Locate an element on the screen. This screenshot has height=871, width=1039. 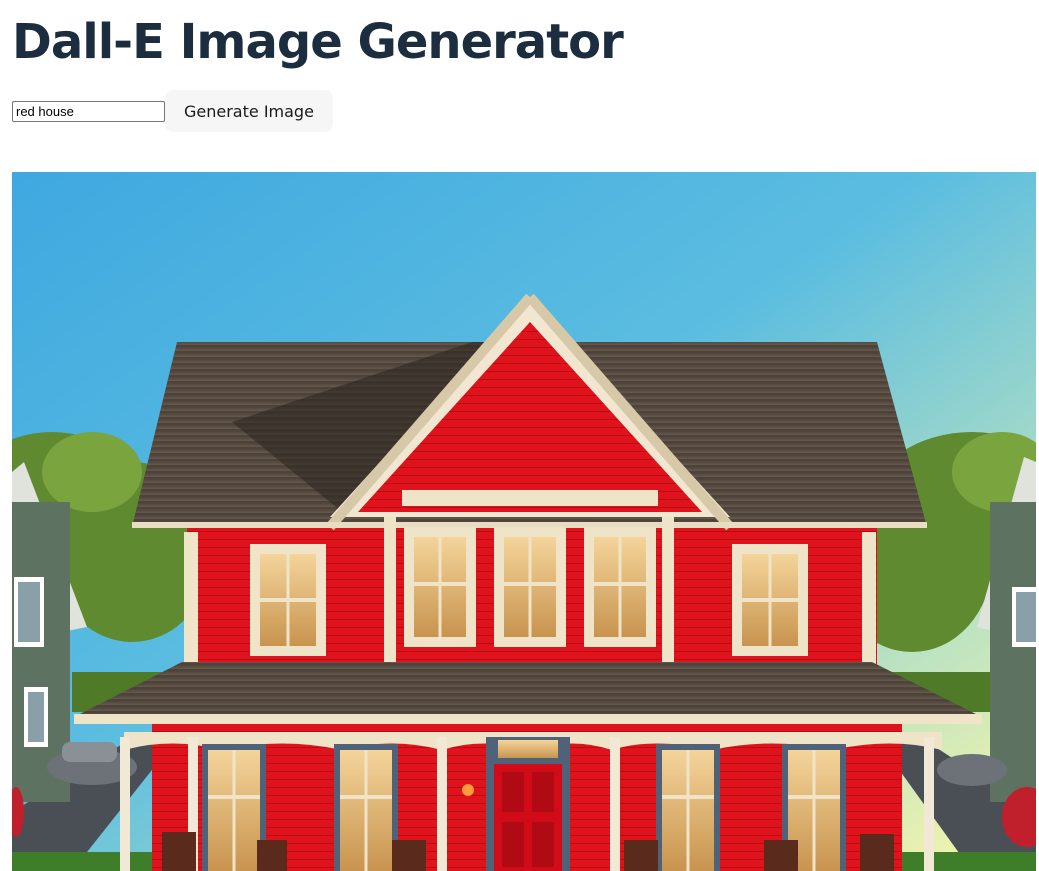
generator-form: Generate Image is located at coordinates (172, 111).